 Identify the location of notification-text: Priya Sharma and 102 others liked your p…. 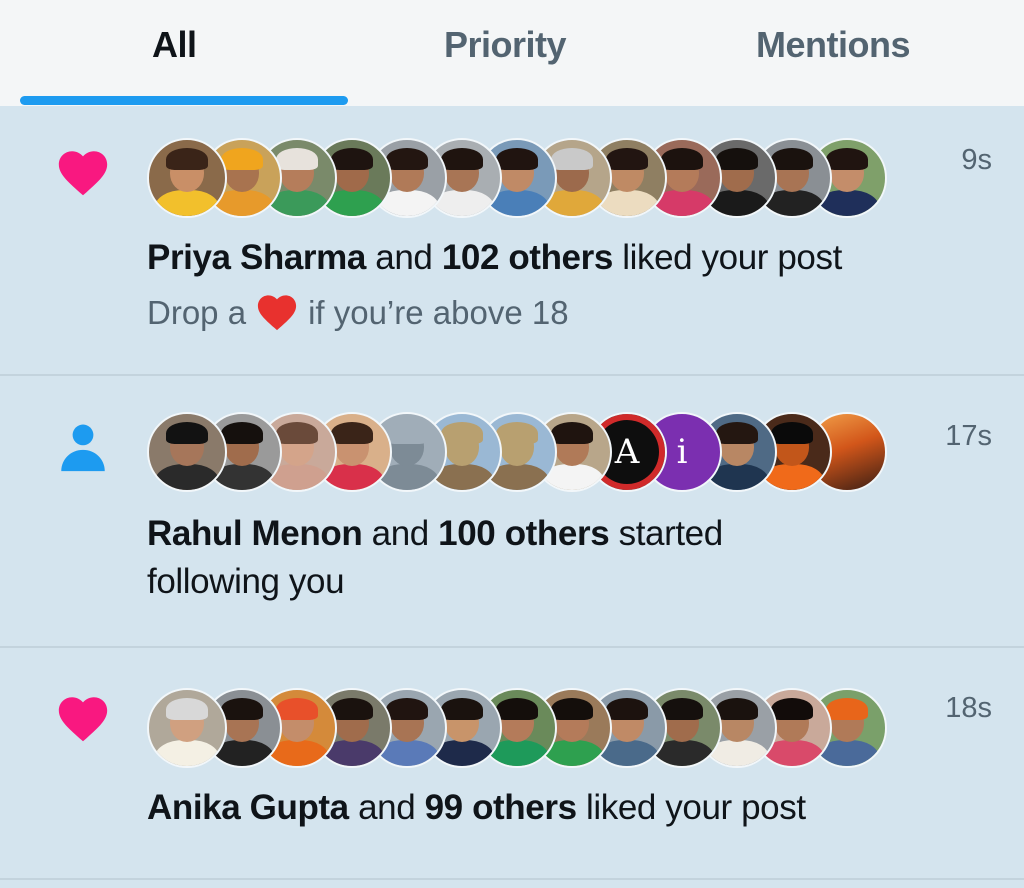
(557, 258).